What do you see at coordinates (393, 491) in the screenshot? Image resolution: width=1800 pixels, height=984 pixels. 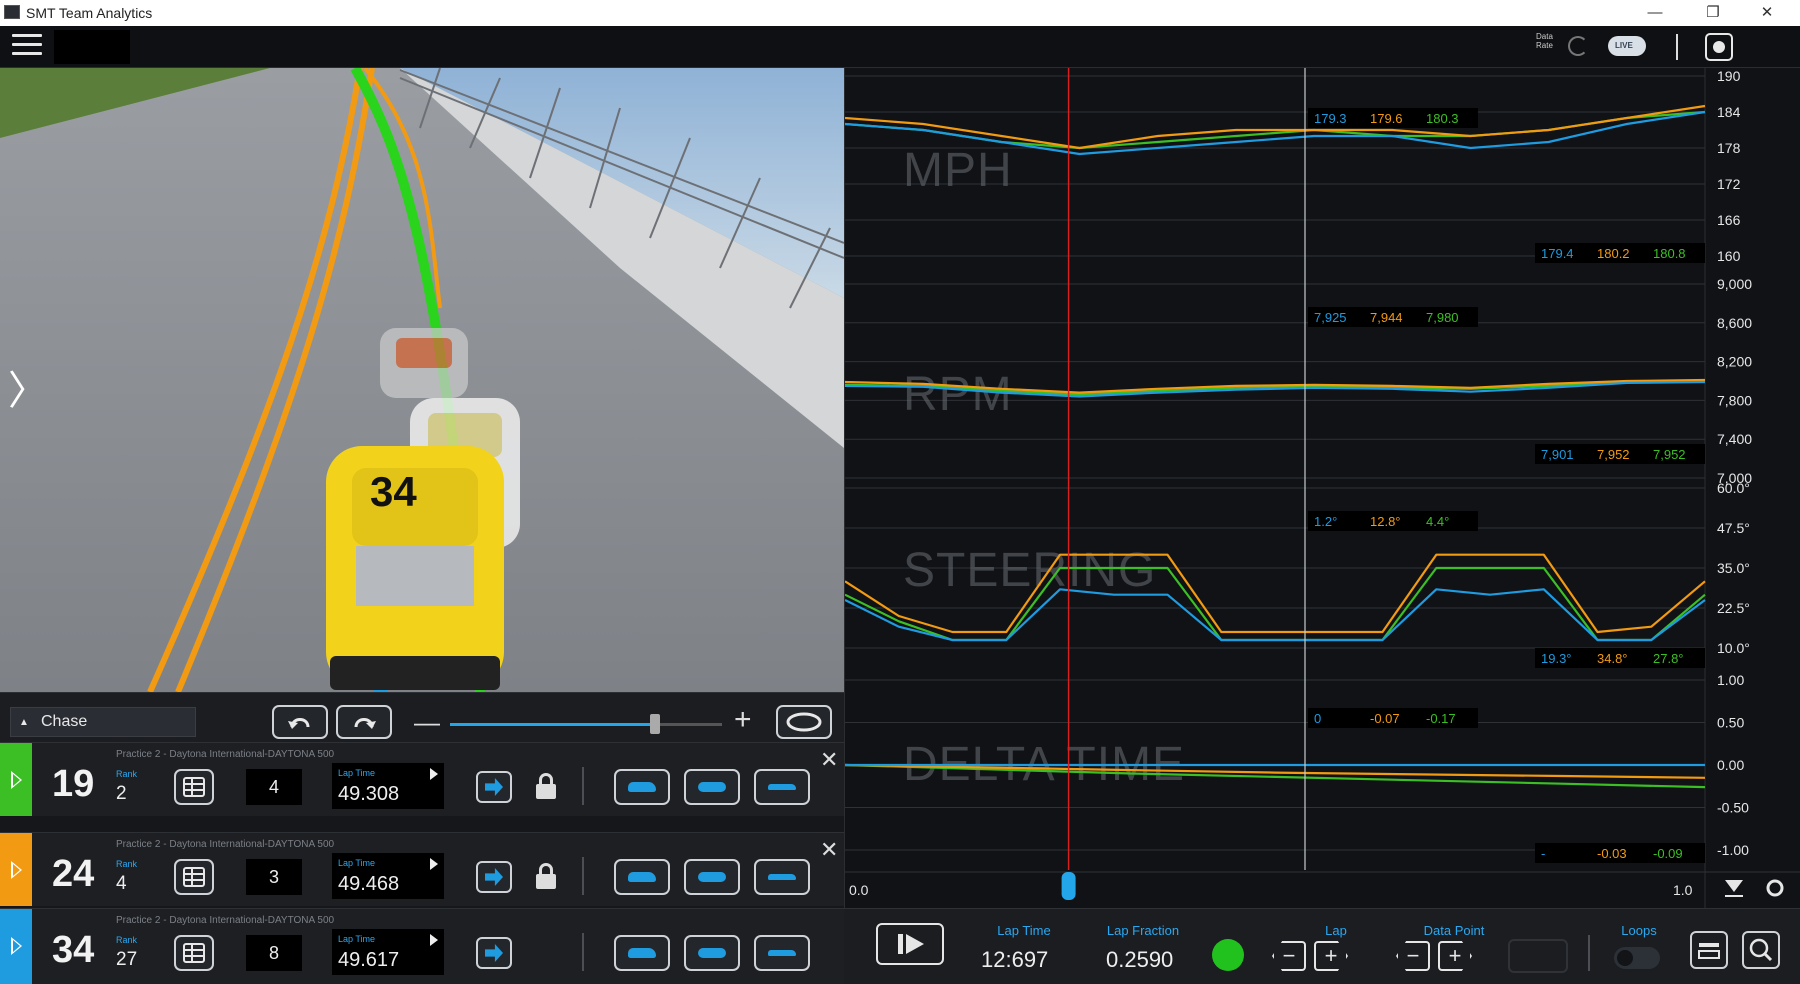 I see `svg-text: 34` at bounding box center [393, 491].